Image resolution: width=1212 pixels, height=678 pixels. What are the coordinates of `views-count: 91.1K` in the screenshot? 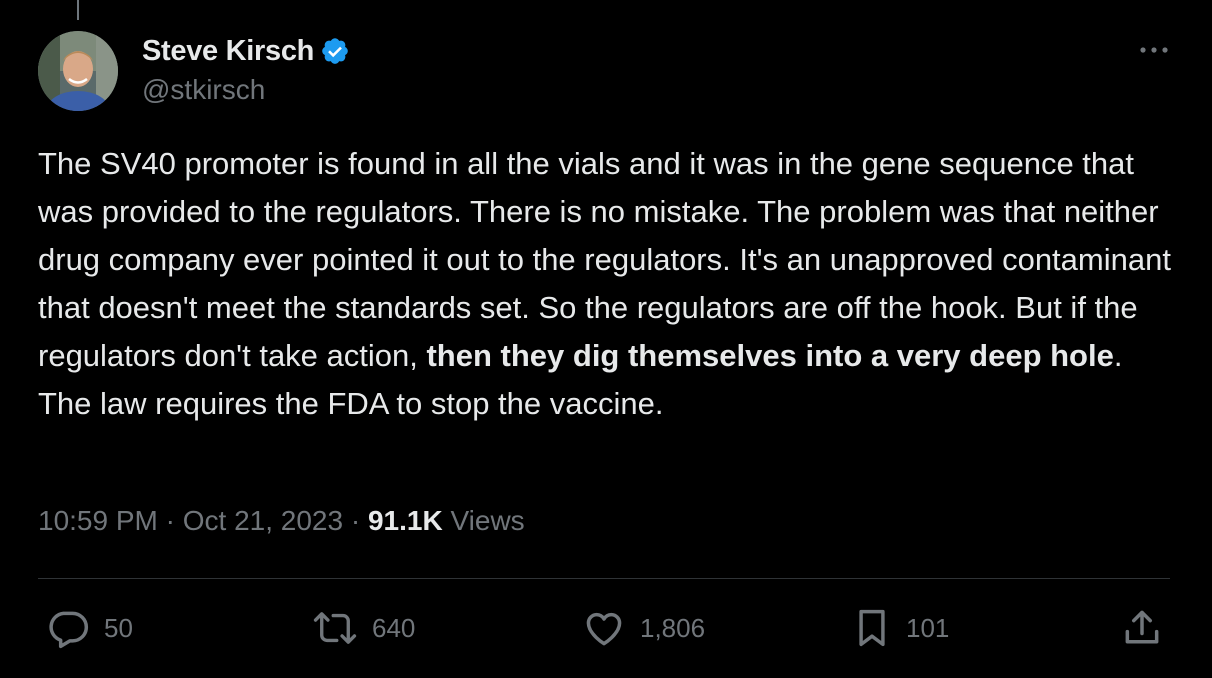 It's located at (405, 520).